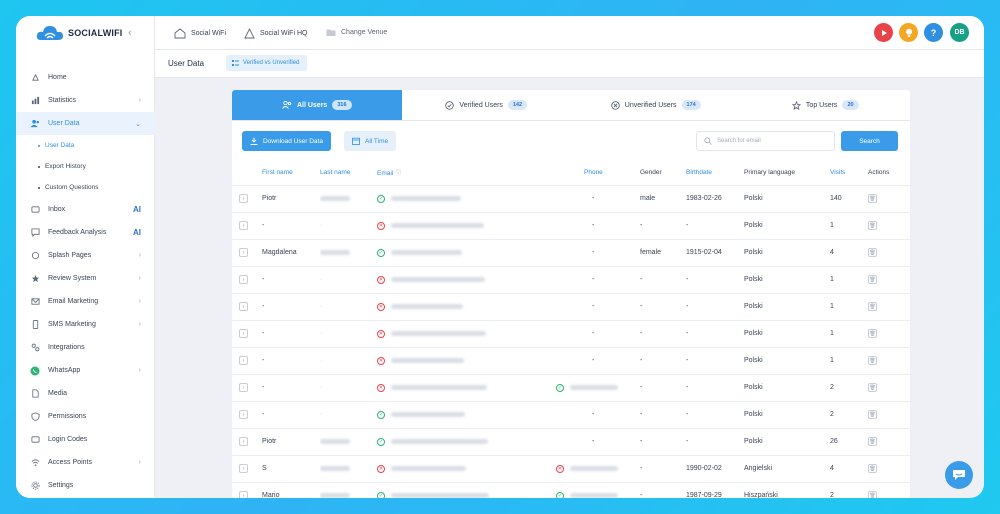 This screenshot has width=1000, height=514. What do you see at coordinates (85, 324) in the screenshot?
I see `sidebar-item-sms-marketing: SMS Marketing ›` at bounding box center [85, 324].